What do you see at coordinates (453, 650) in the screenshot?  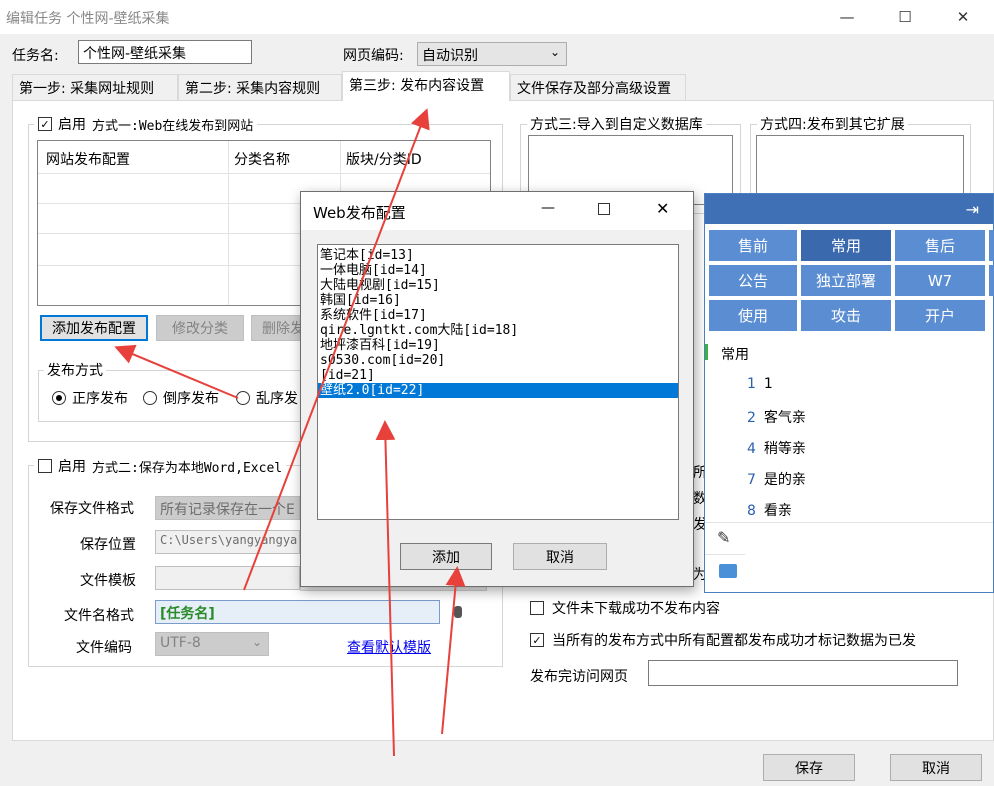 I see `arrow-to-add-dialog-button` at bounding box center [453, 650].